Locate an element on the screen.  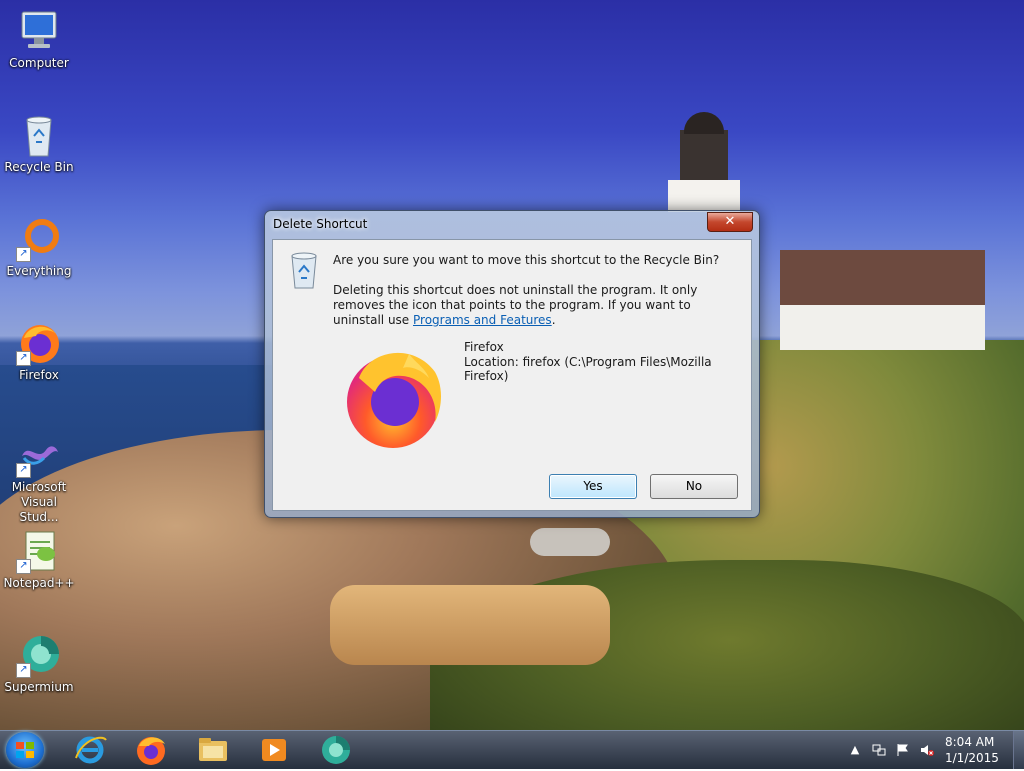
wallpaper-lighthouse-tower is located at coordinates (704, 196).